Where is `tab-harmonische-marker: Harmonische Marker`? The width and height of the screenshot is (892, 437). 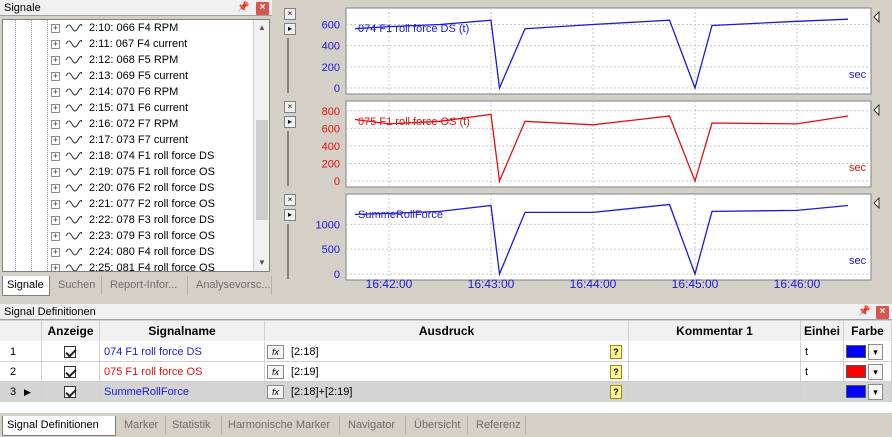
tab-harmonische-marker: Harmonische Marker is located at coordinates (282, 425).